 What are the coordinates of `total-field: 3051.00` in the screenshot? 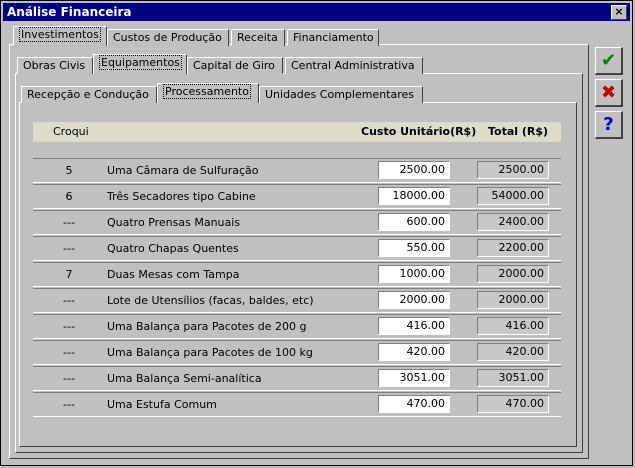 It's located at (513, 378).